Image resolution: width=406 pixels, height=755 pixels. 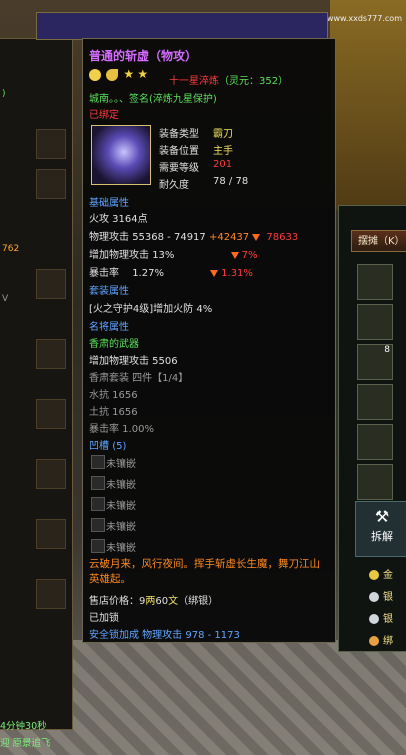 I want to click on coin-silver: 银, so click(x=387, y=597).